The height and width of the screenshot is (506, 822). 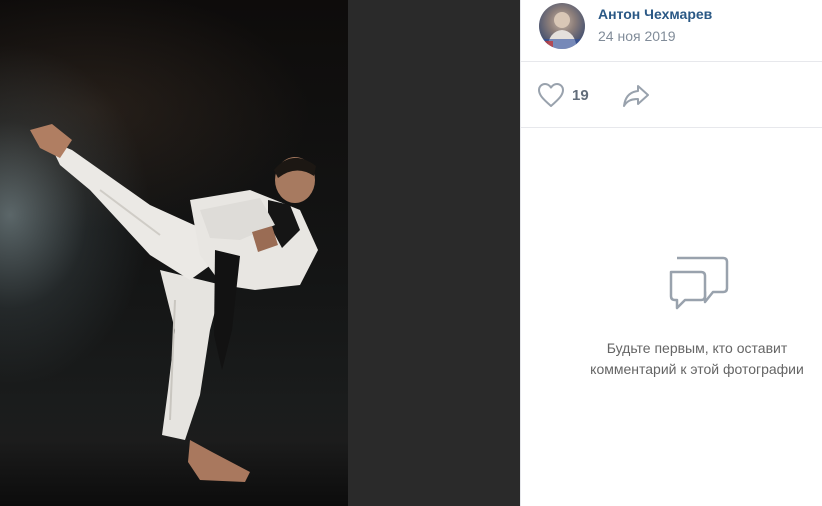 What do you see at coordinates (671, 95) in the screenshot?
I see `photo-actions-bar: 19` at bounding box center [671, 95].